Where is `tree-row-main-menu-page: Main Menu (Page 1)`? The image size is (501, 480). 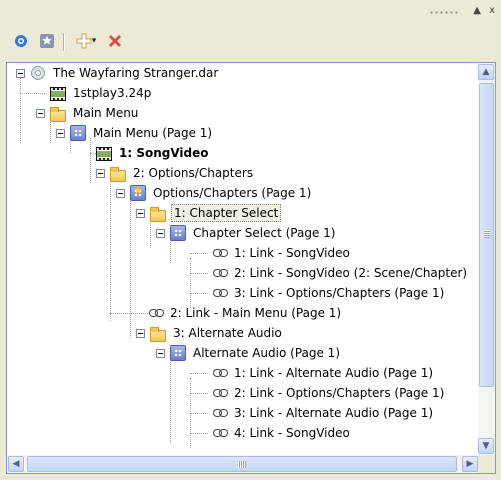
tree-row-main-menu-page: Main Menu (Page 1) is located at coordinates (135, 133).